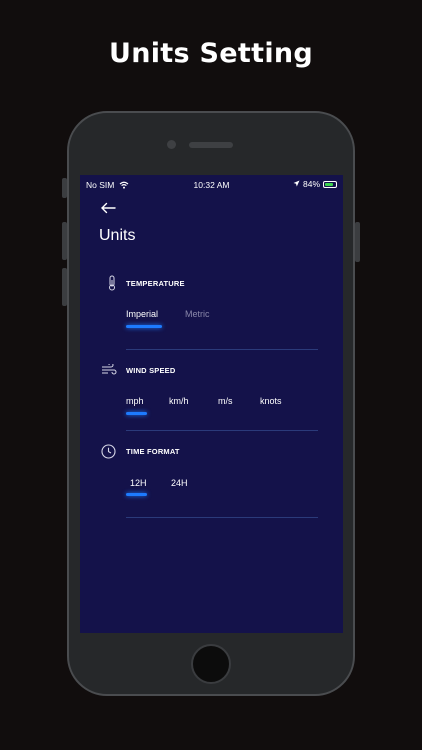 This screenshot has height=750, width=422. I want to click on temperature-divider, so click(222, 349).